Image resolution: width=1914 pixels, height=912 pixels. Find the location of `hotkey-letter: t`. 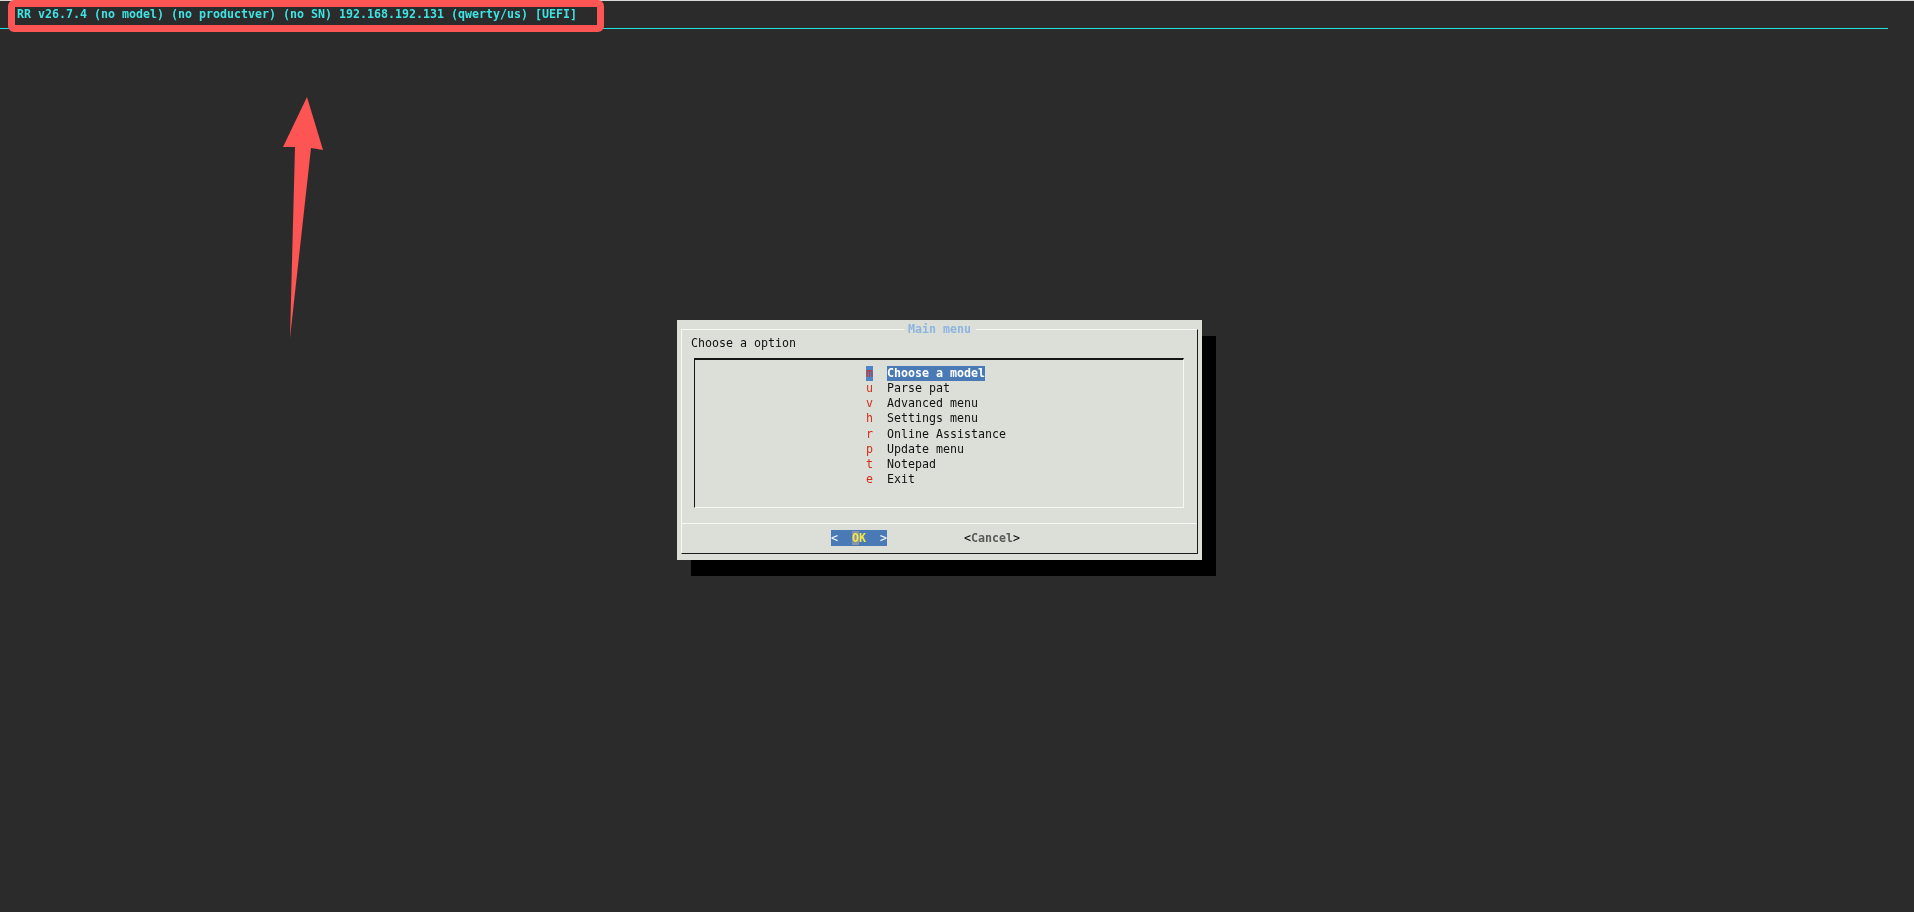

hotkey-letter: t is located at coordinates (869, 464).